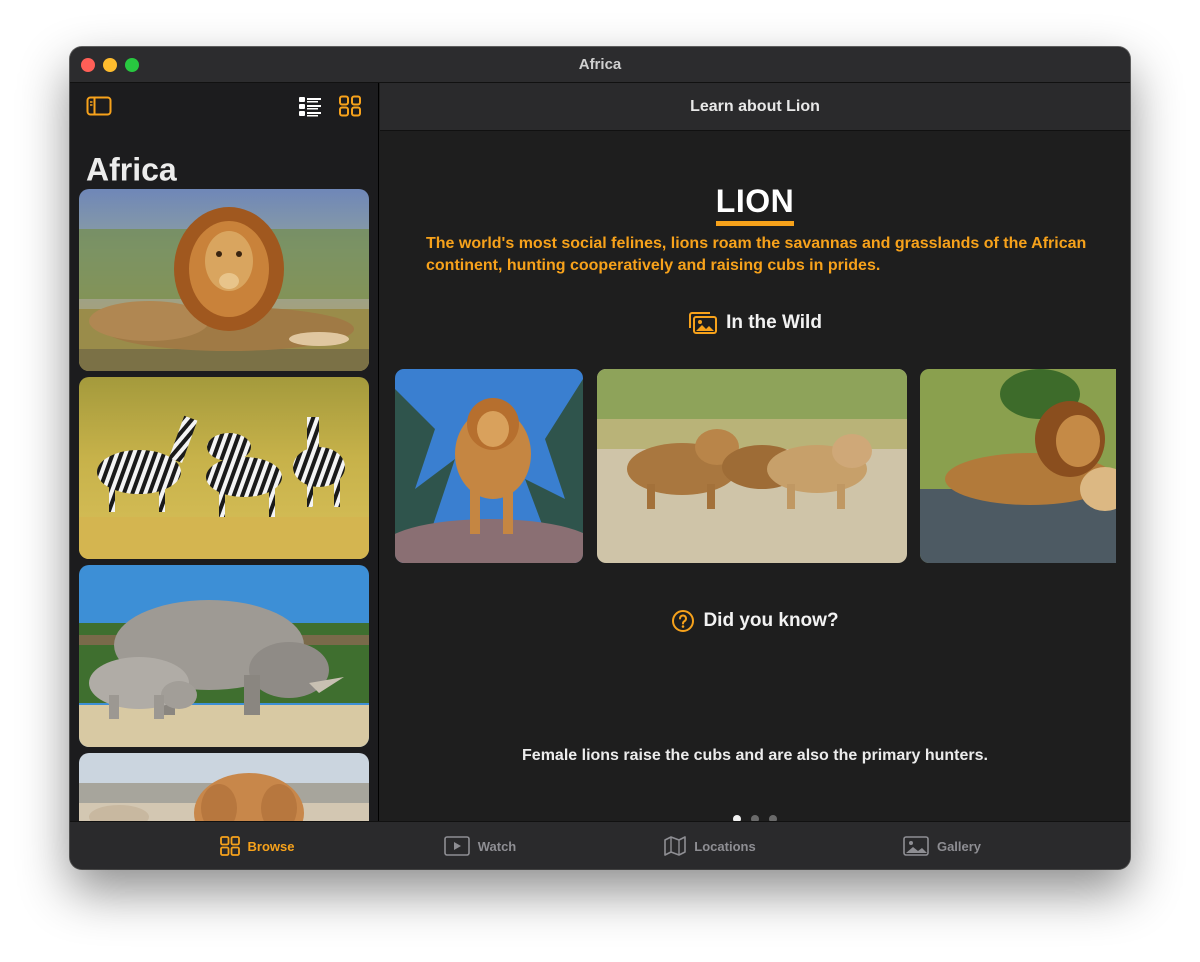 The image size is (1200, 962). Describe the element at coordinates (131, 169) in the screenshot. I see `sidebar-title: Africa` at that location.